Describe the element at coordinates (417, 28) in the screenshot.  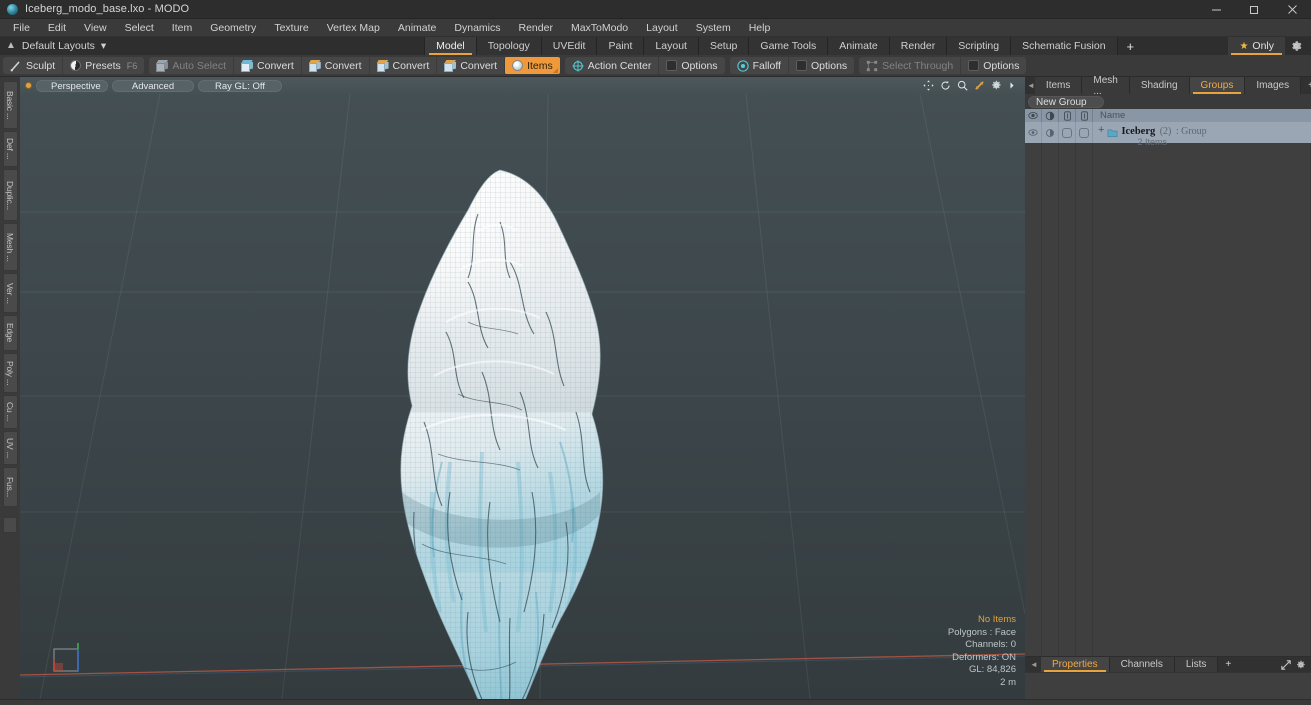
I see `menu-animate: Animate` at that location.